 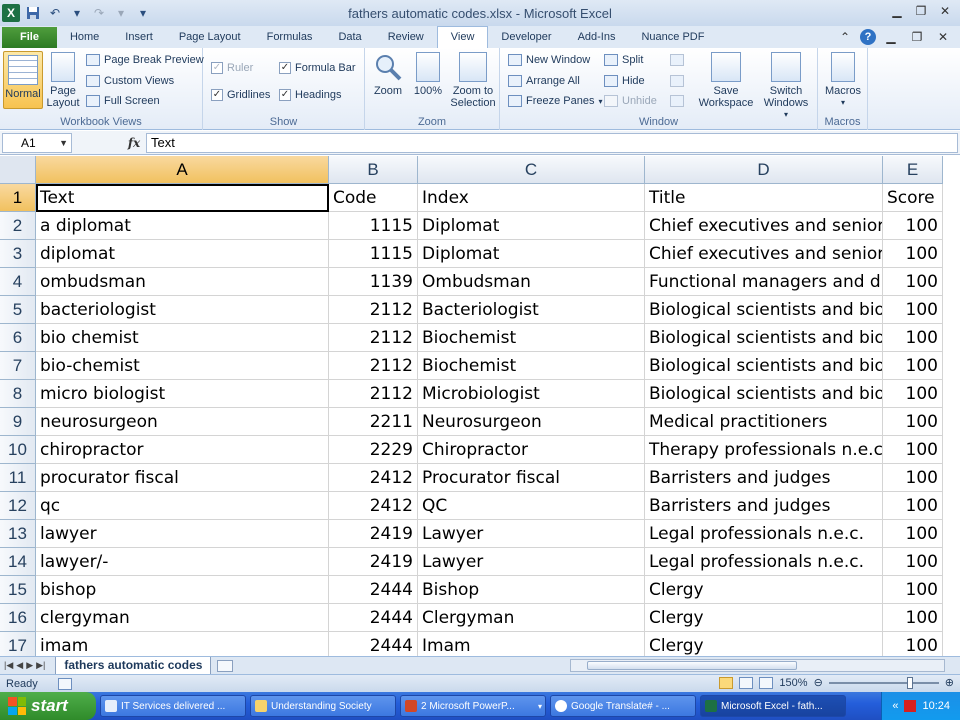 I want to click on cell-e10: 100, so click(x=913, y=450).